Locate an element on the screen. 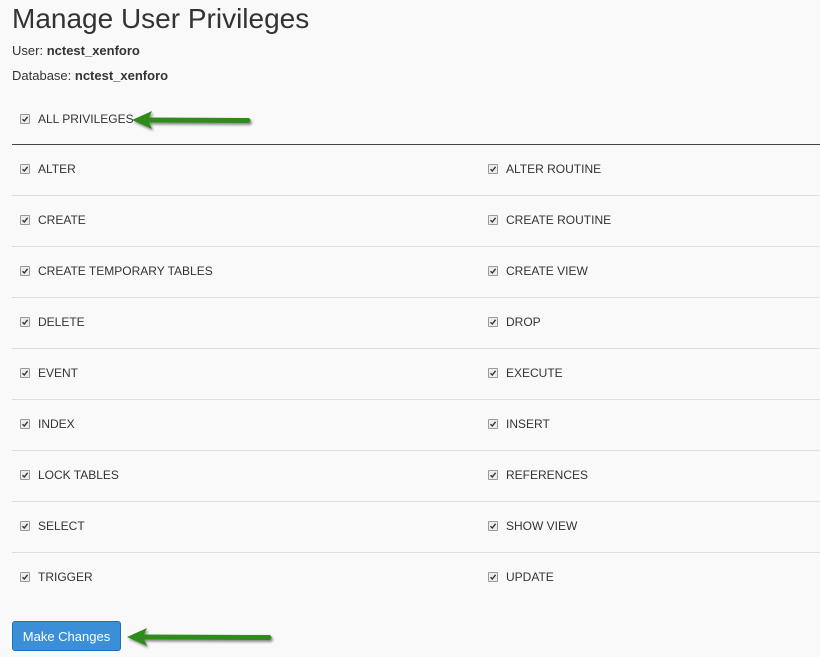 The width and height of the screenshot is (820, 657). privilege-label: ALTER is located at coordinates (57, 169).